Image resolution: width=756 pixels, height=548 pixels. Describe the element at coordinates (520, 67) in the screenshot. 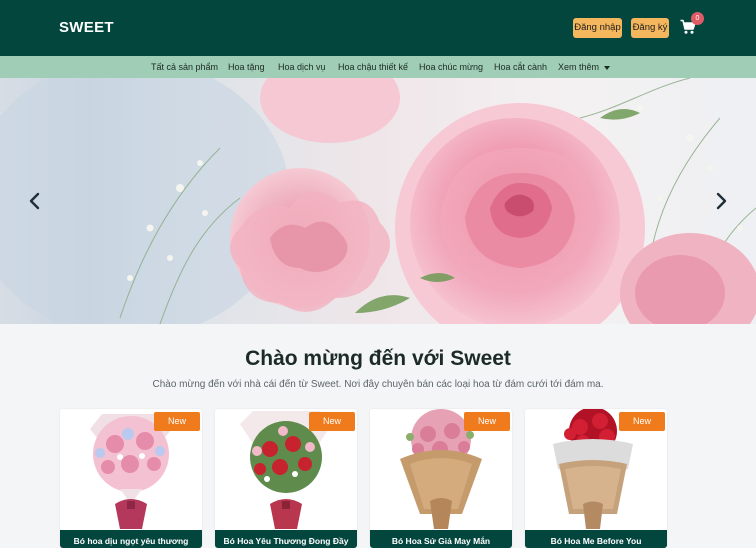

I see `nav-item-cut-flowers: Hoa cắt cành` at that location.